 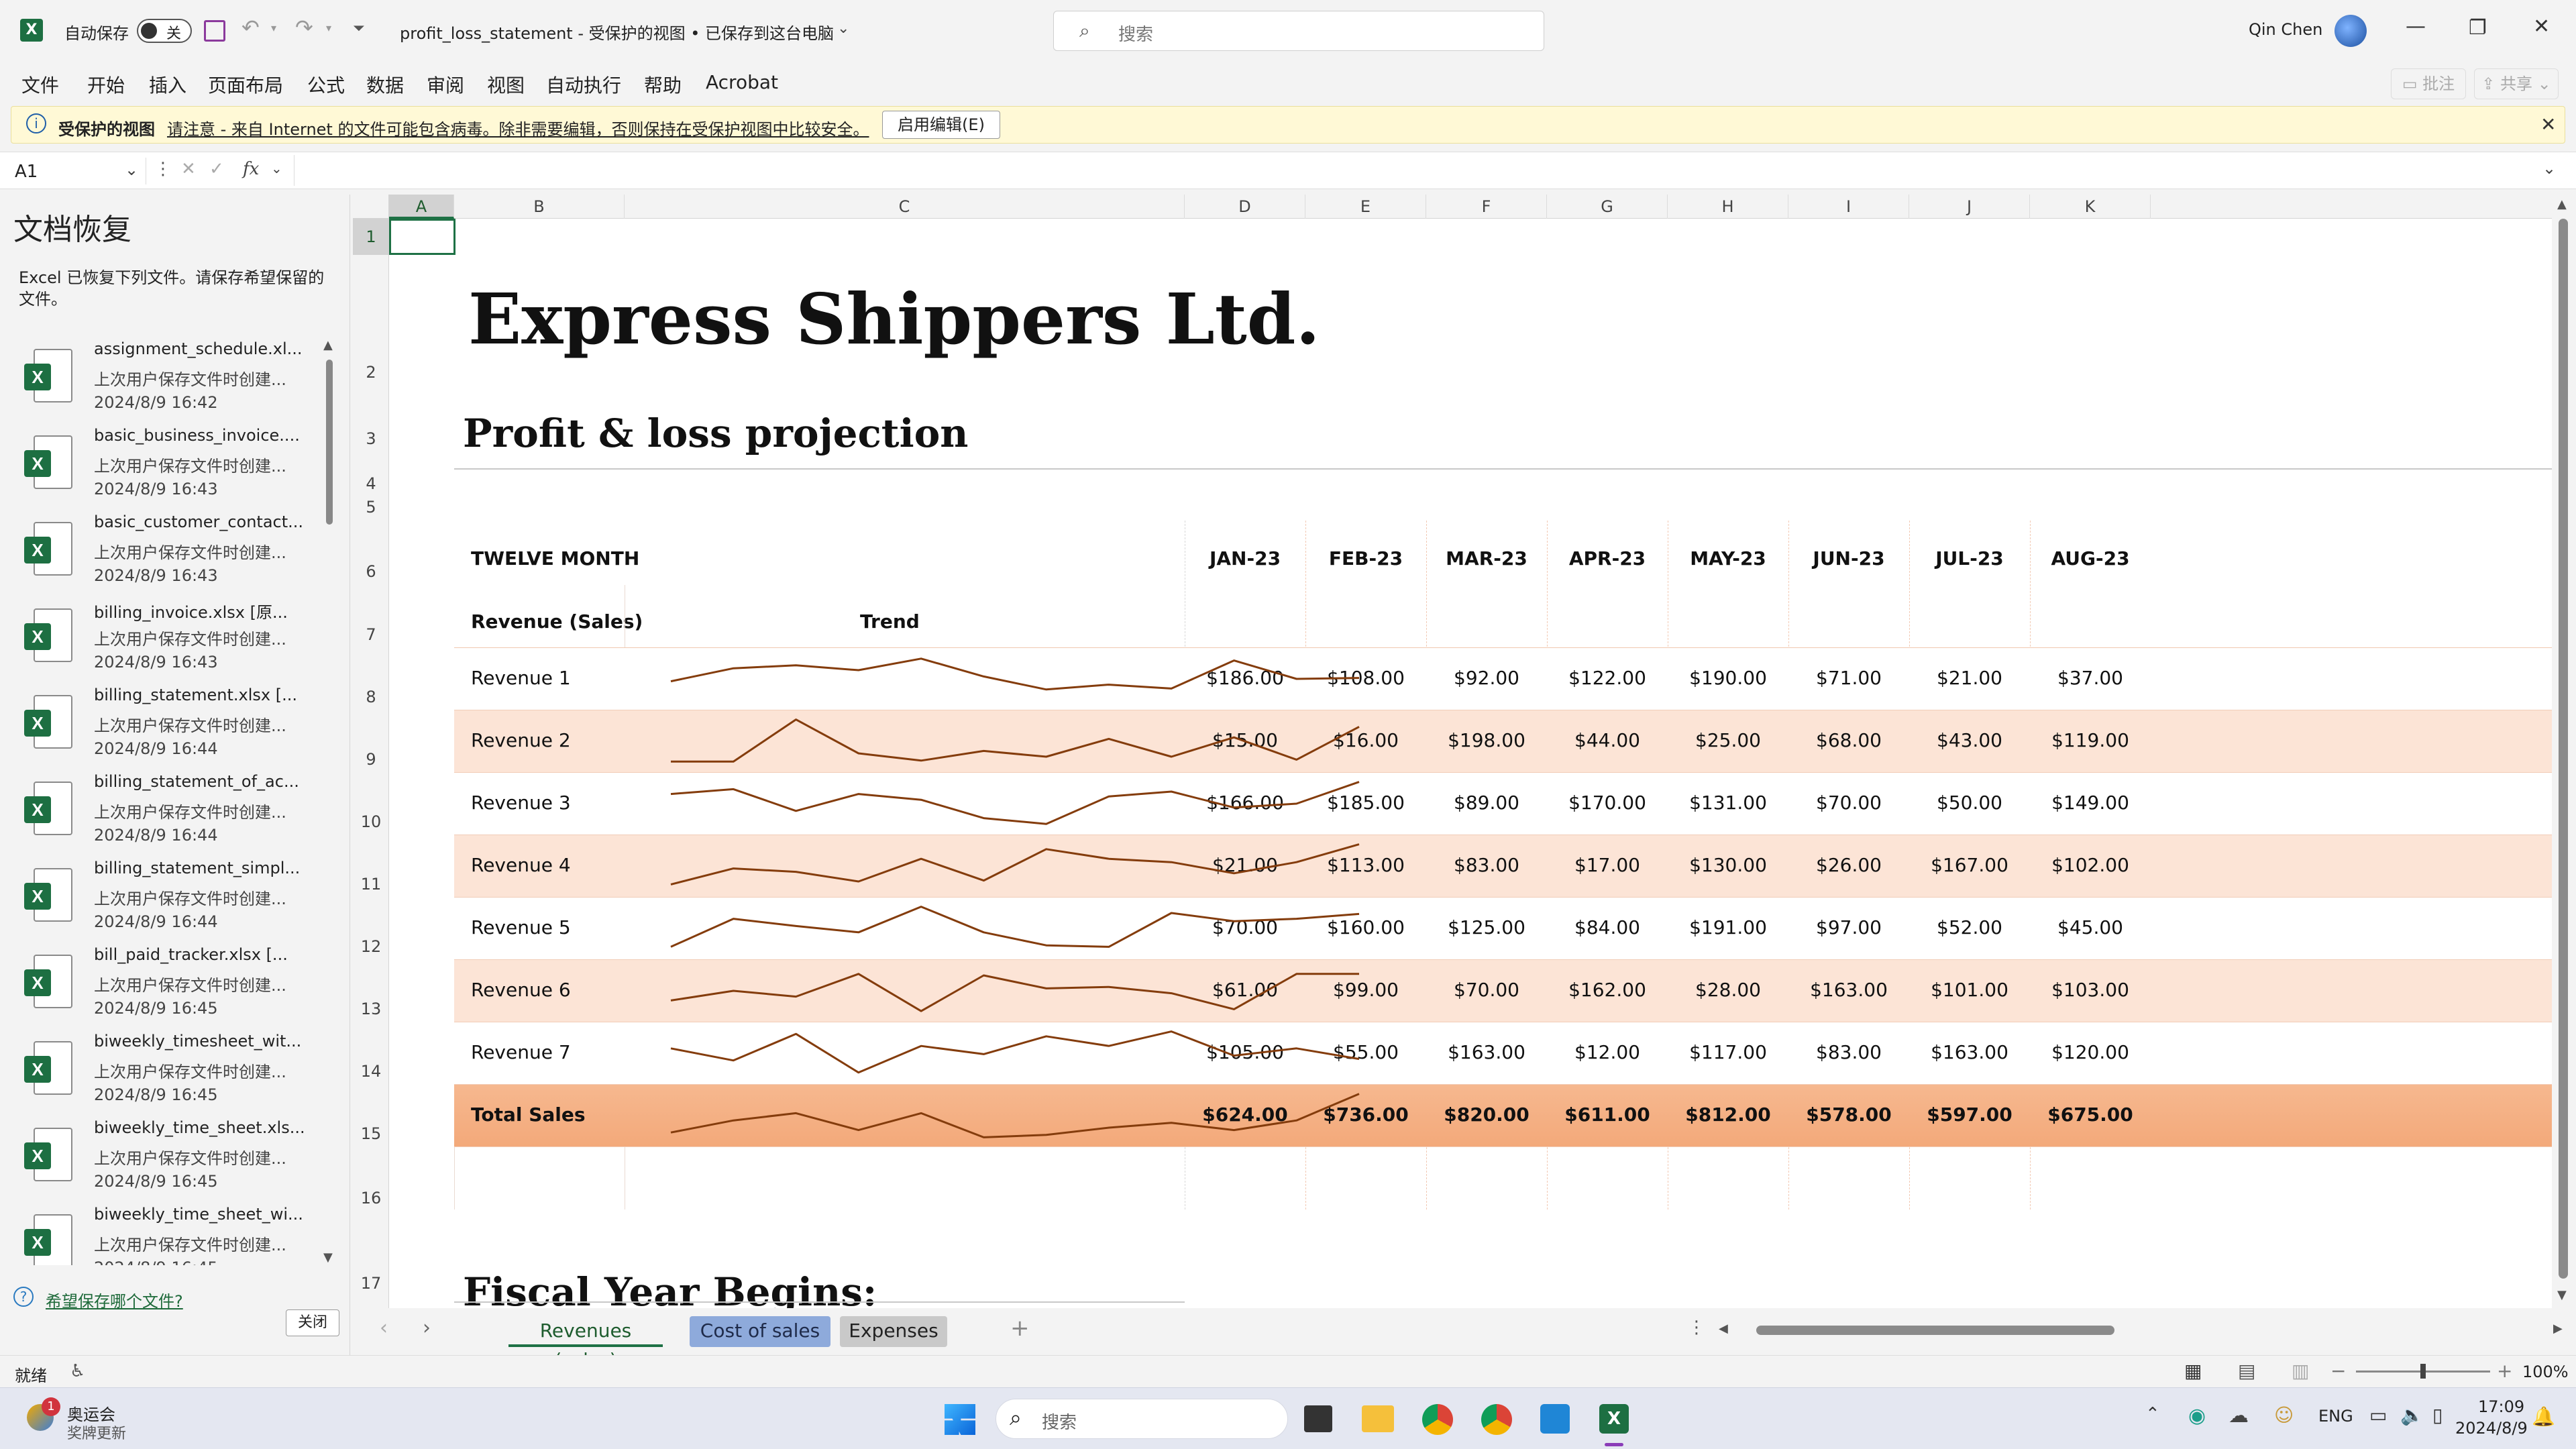 What do you see at coordinates (760, 1331) in the screenshot?
I see `sheet-tab-cost-of-sales: Cost of sales` at bounding box center [760, 1331].